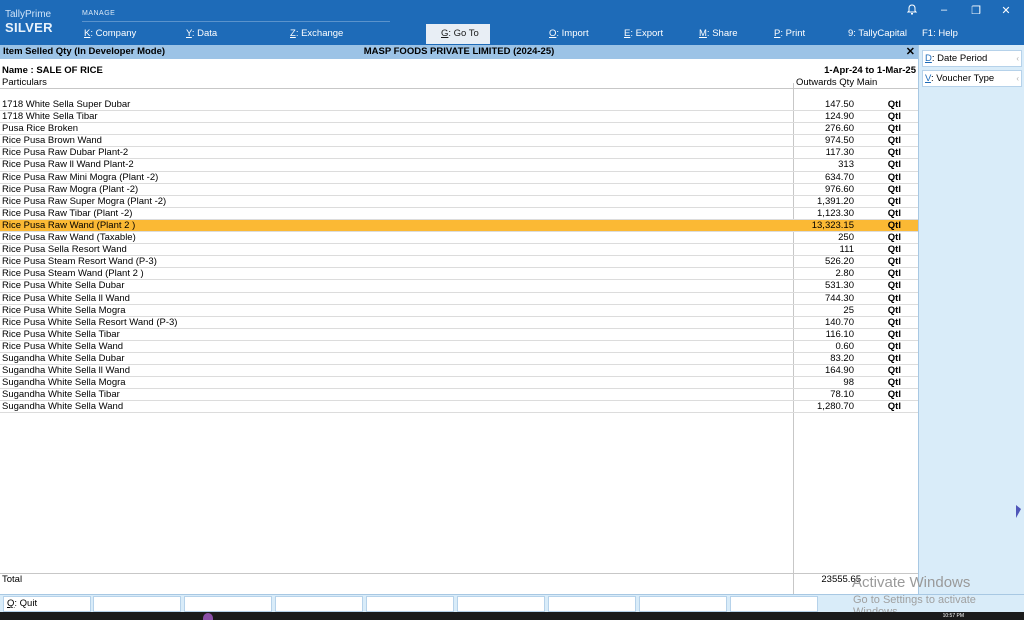 This screenshot has width=1024, height=620. I want to click on restore-icon: ❐, so click(976, 10).